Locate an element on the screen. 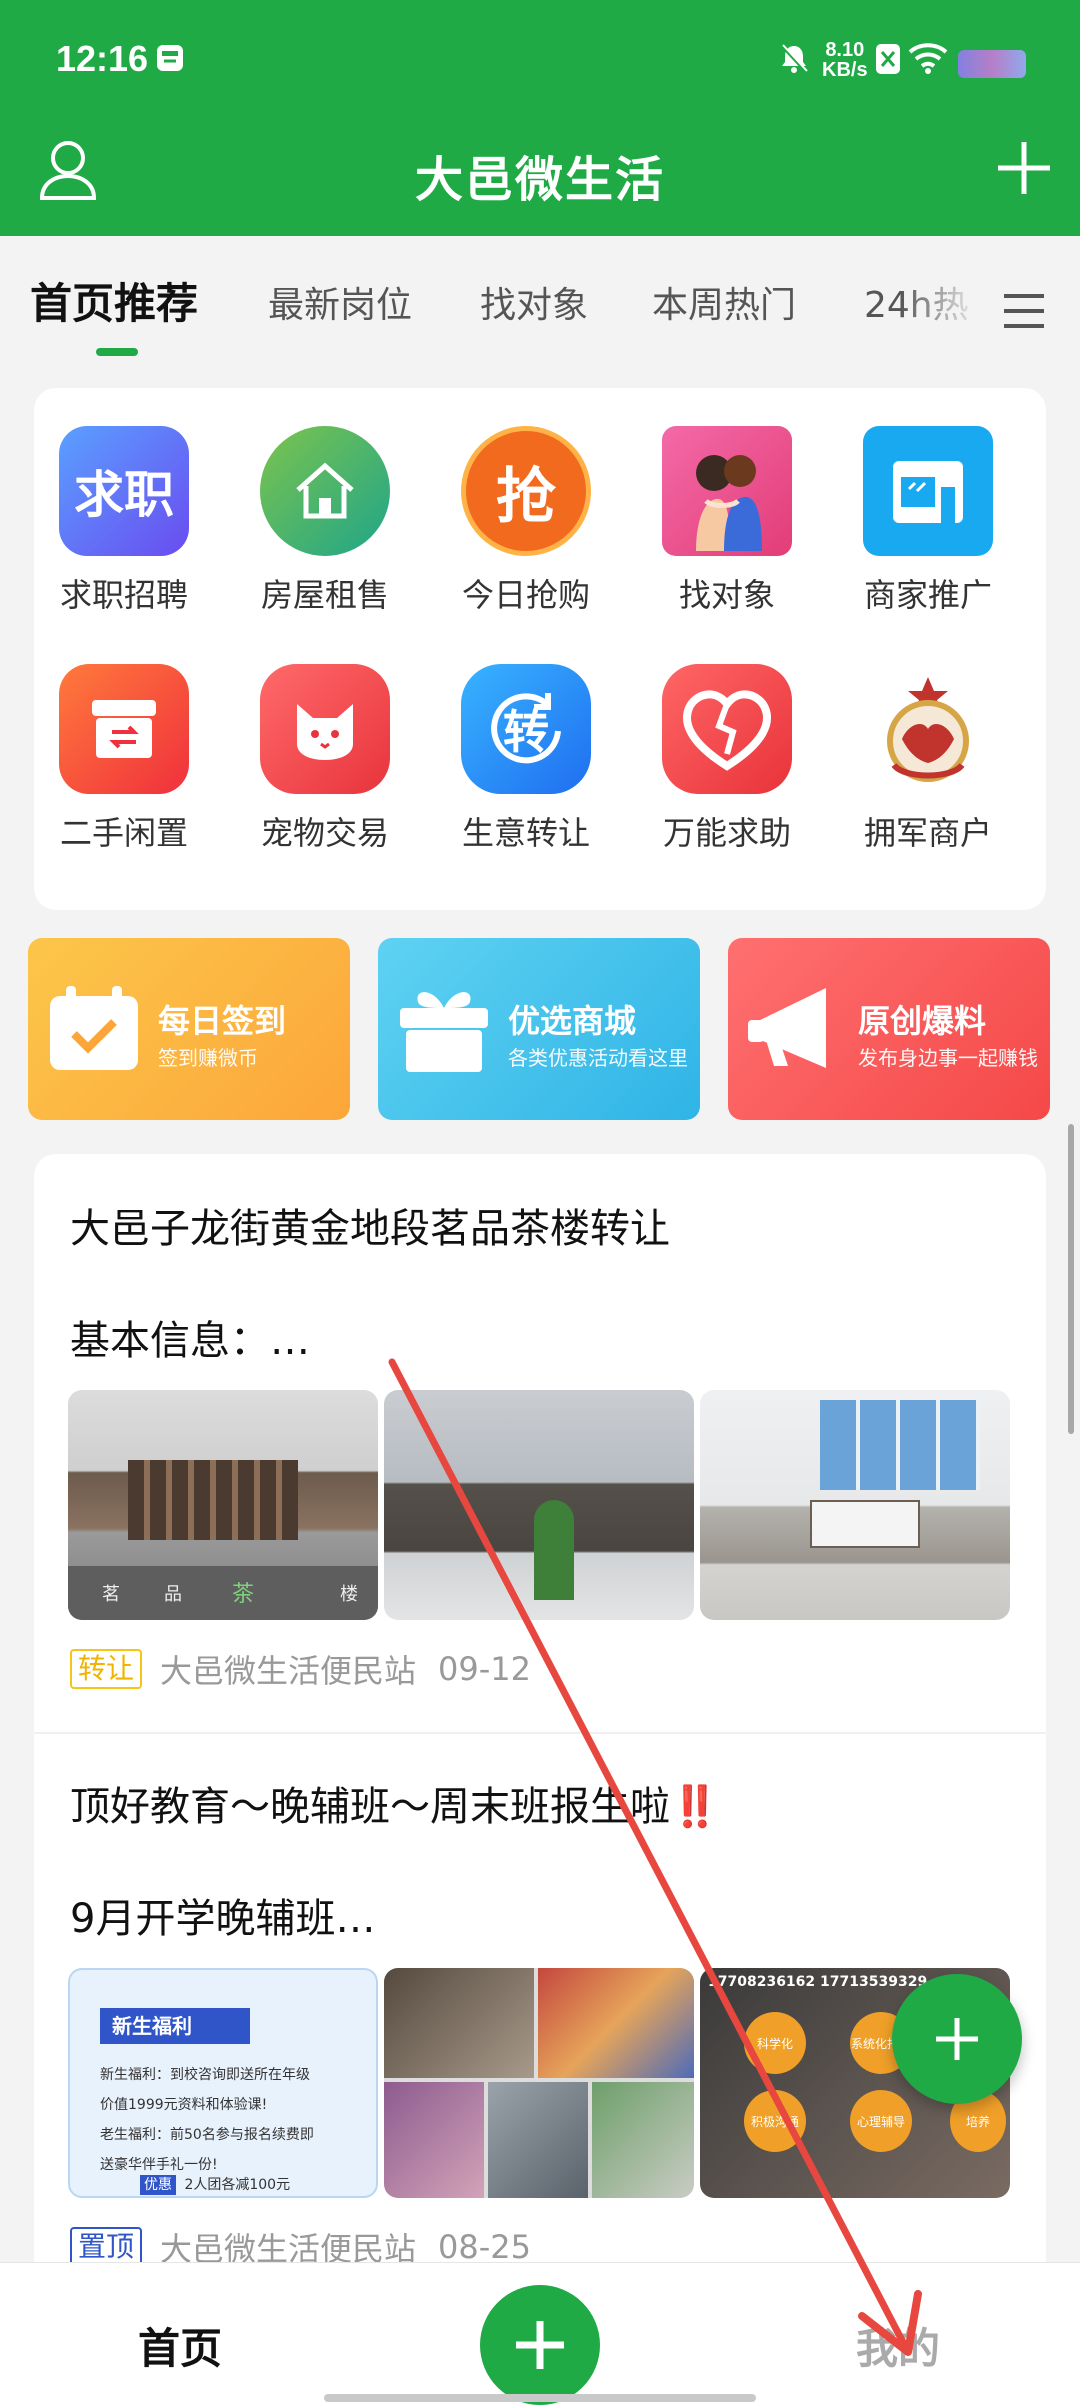 This screenshot has width=1080, height=2408. category-tabs: 首页推荐 最新岗位 找对象 本周热门 24h热 is located at coordinates (540, 301).